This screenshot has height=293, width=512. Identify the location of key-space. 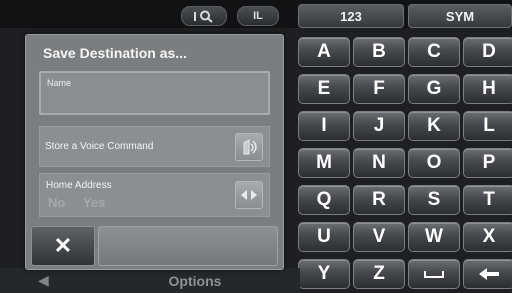
(434, 274).